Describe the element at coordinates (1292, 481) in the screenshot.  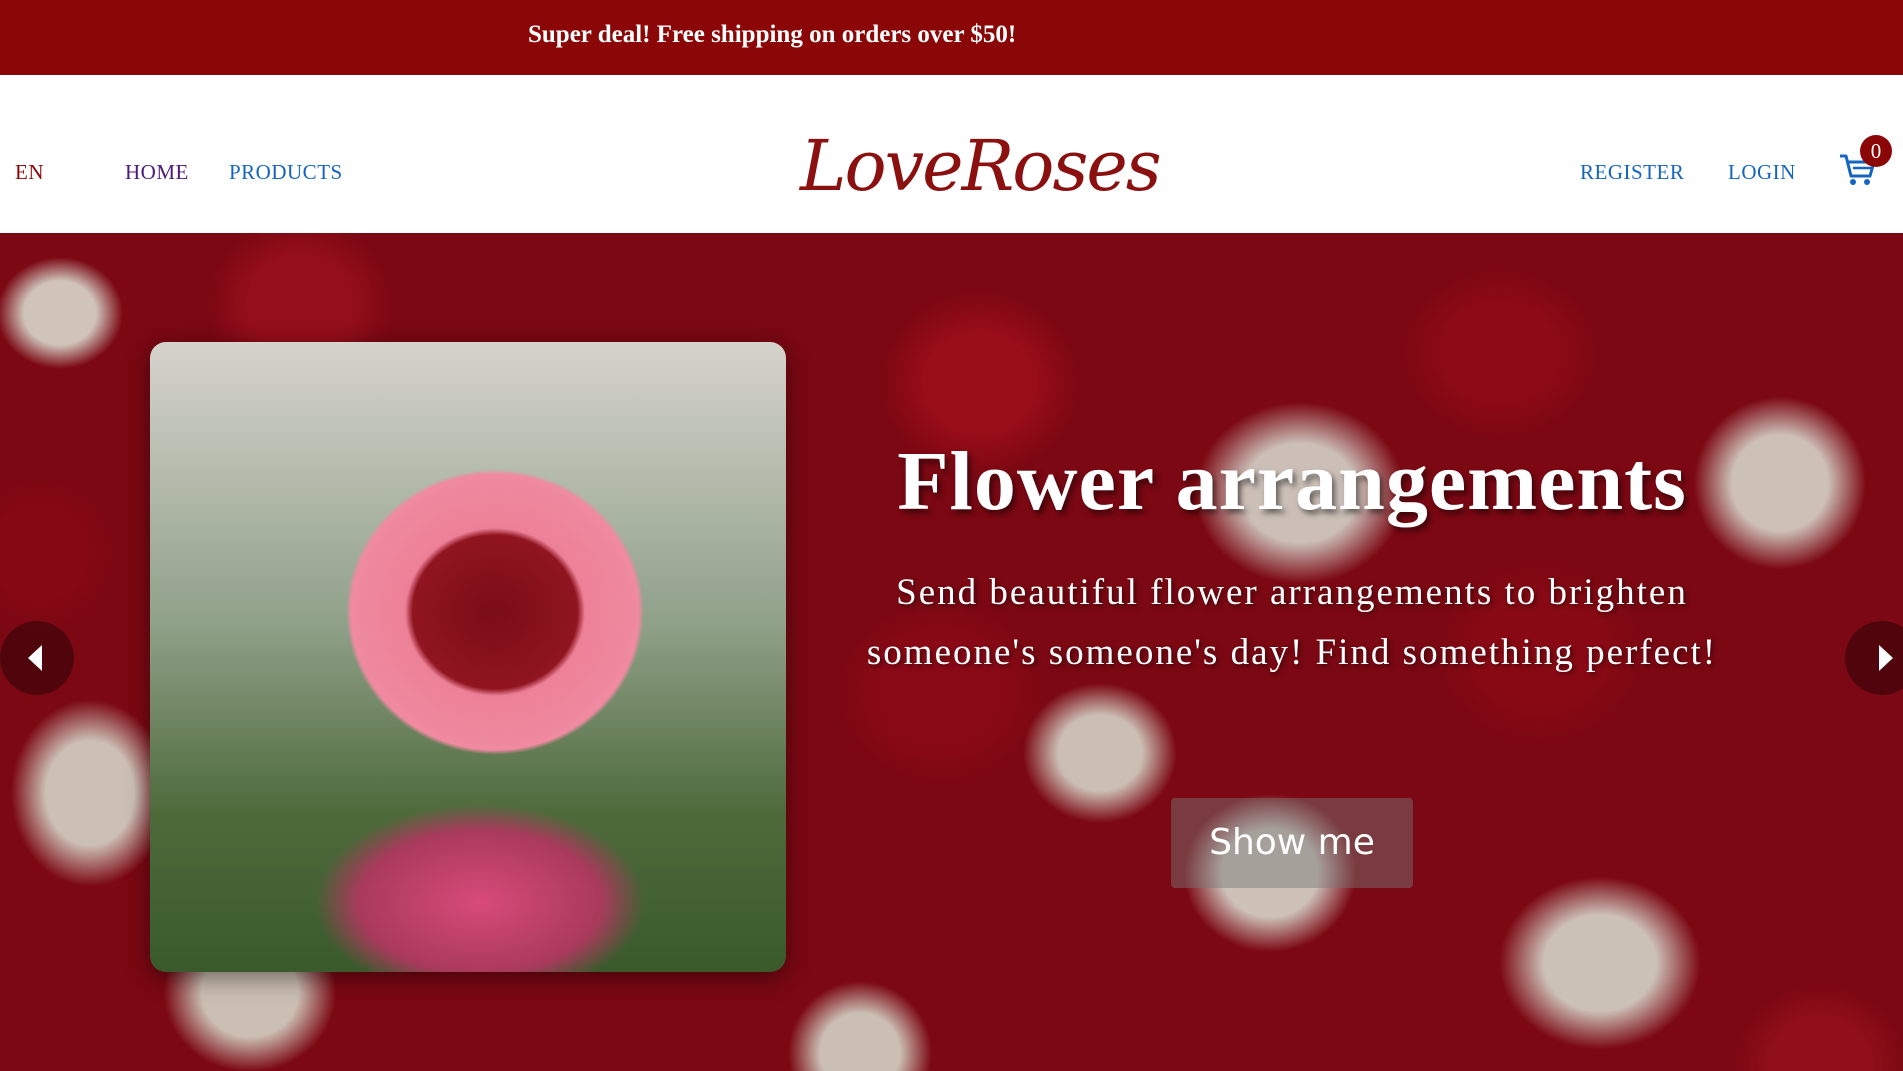
I see `hero-title: Flower arrangements` at that location.